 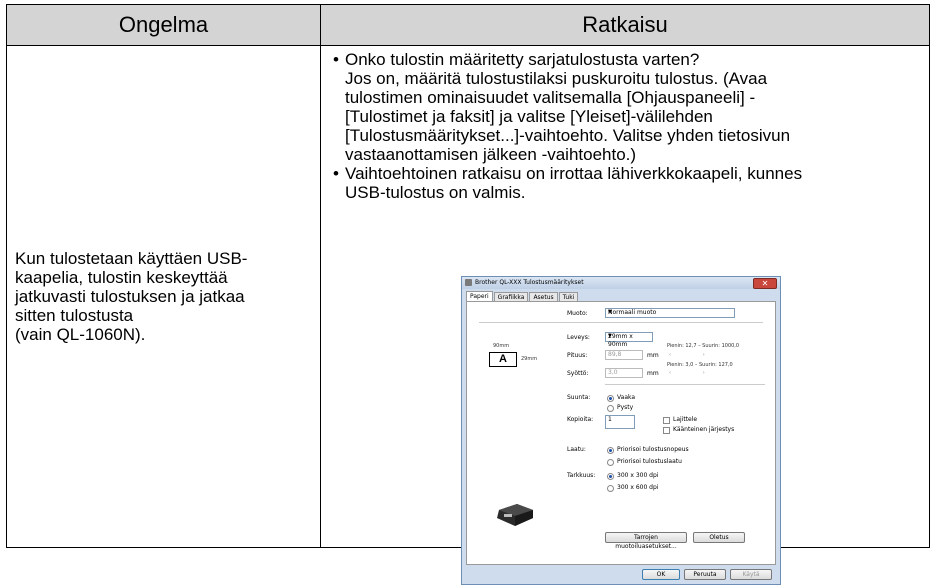 I want to click on apply-button: Käytä, so click(x=751, y=574).